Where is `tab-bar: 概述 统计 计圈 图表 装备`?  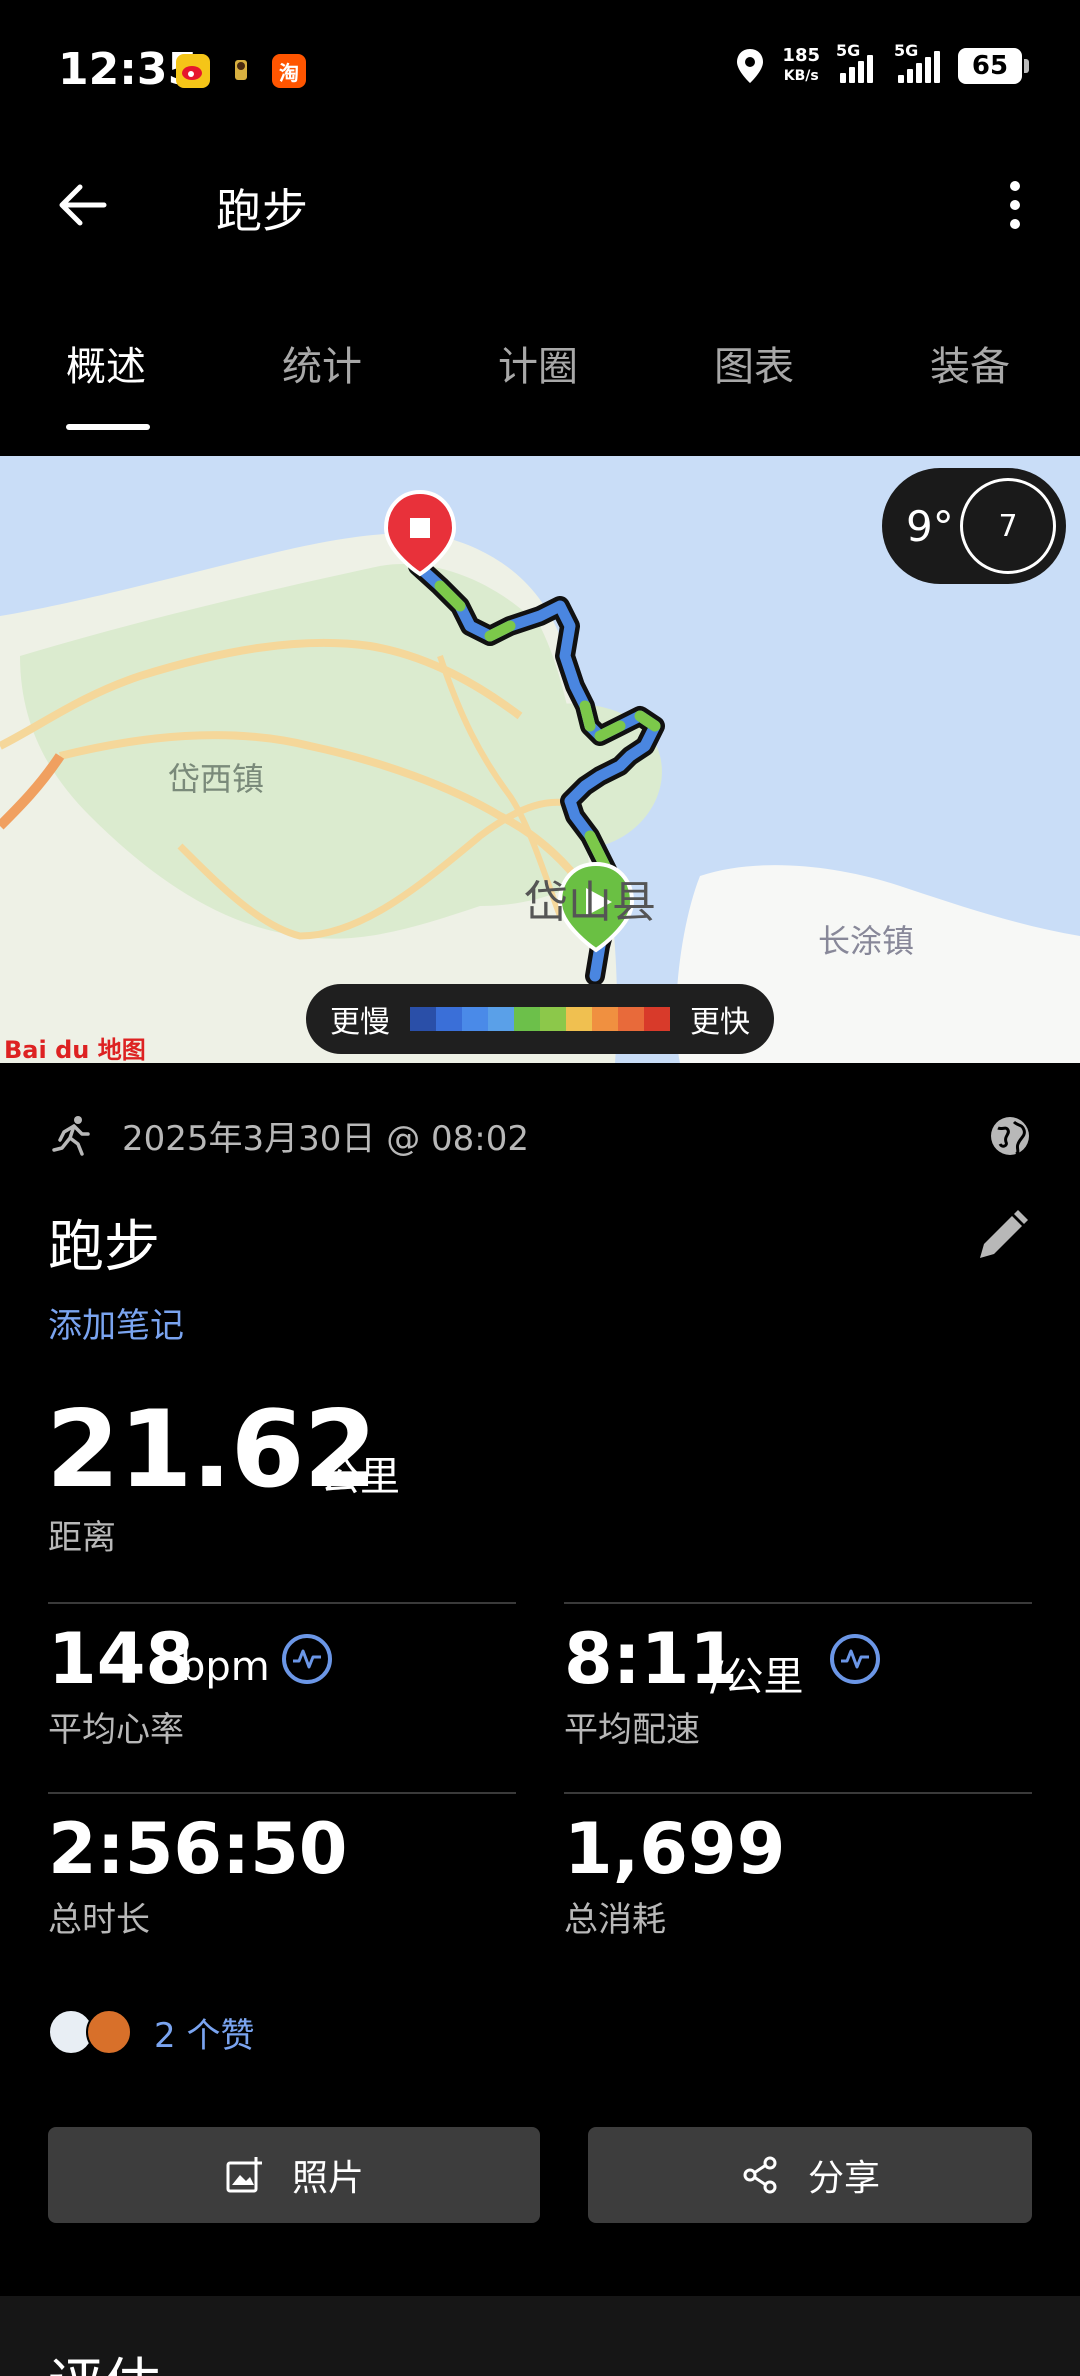
tab-bar: 概述 统计 计圈 图表 装备 is located at coordinates (540, 378).